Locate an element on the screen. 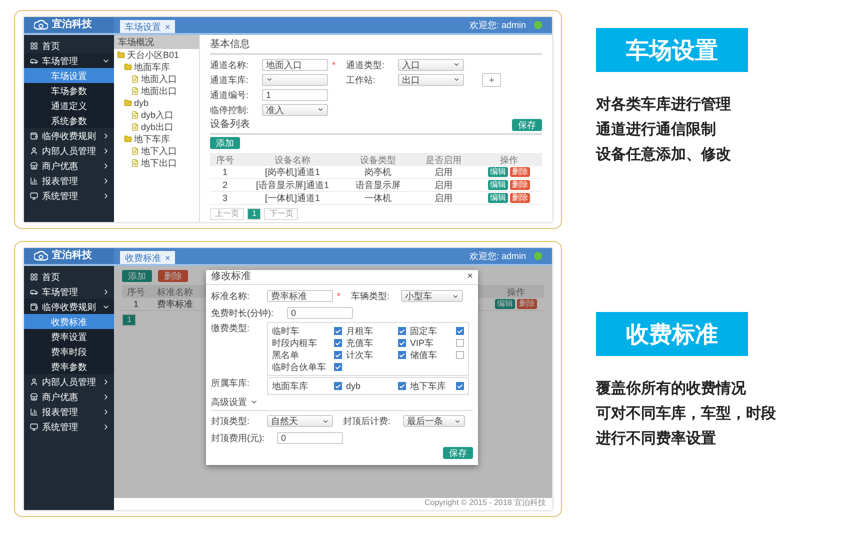 This screenshot has width=868, height=536. column-header: 操作 is located at coordinates (509, 159).